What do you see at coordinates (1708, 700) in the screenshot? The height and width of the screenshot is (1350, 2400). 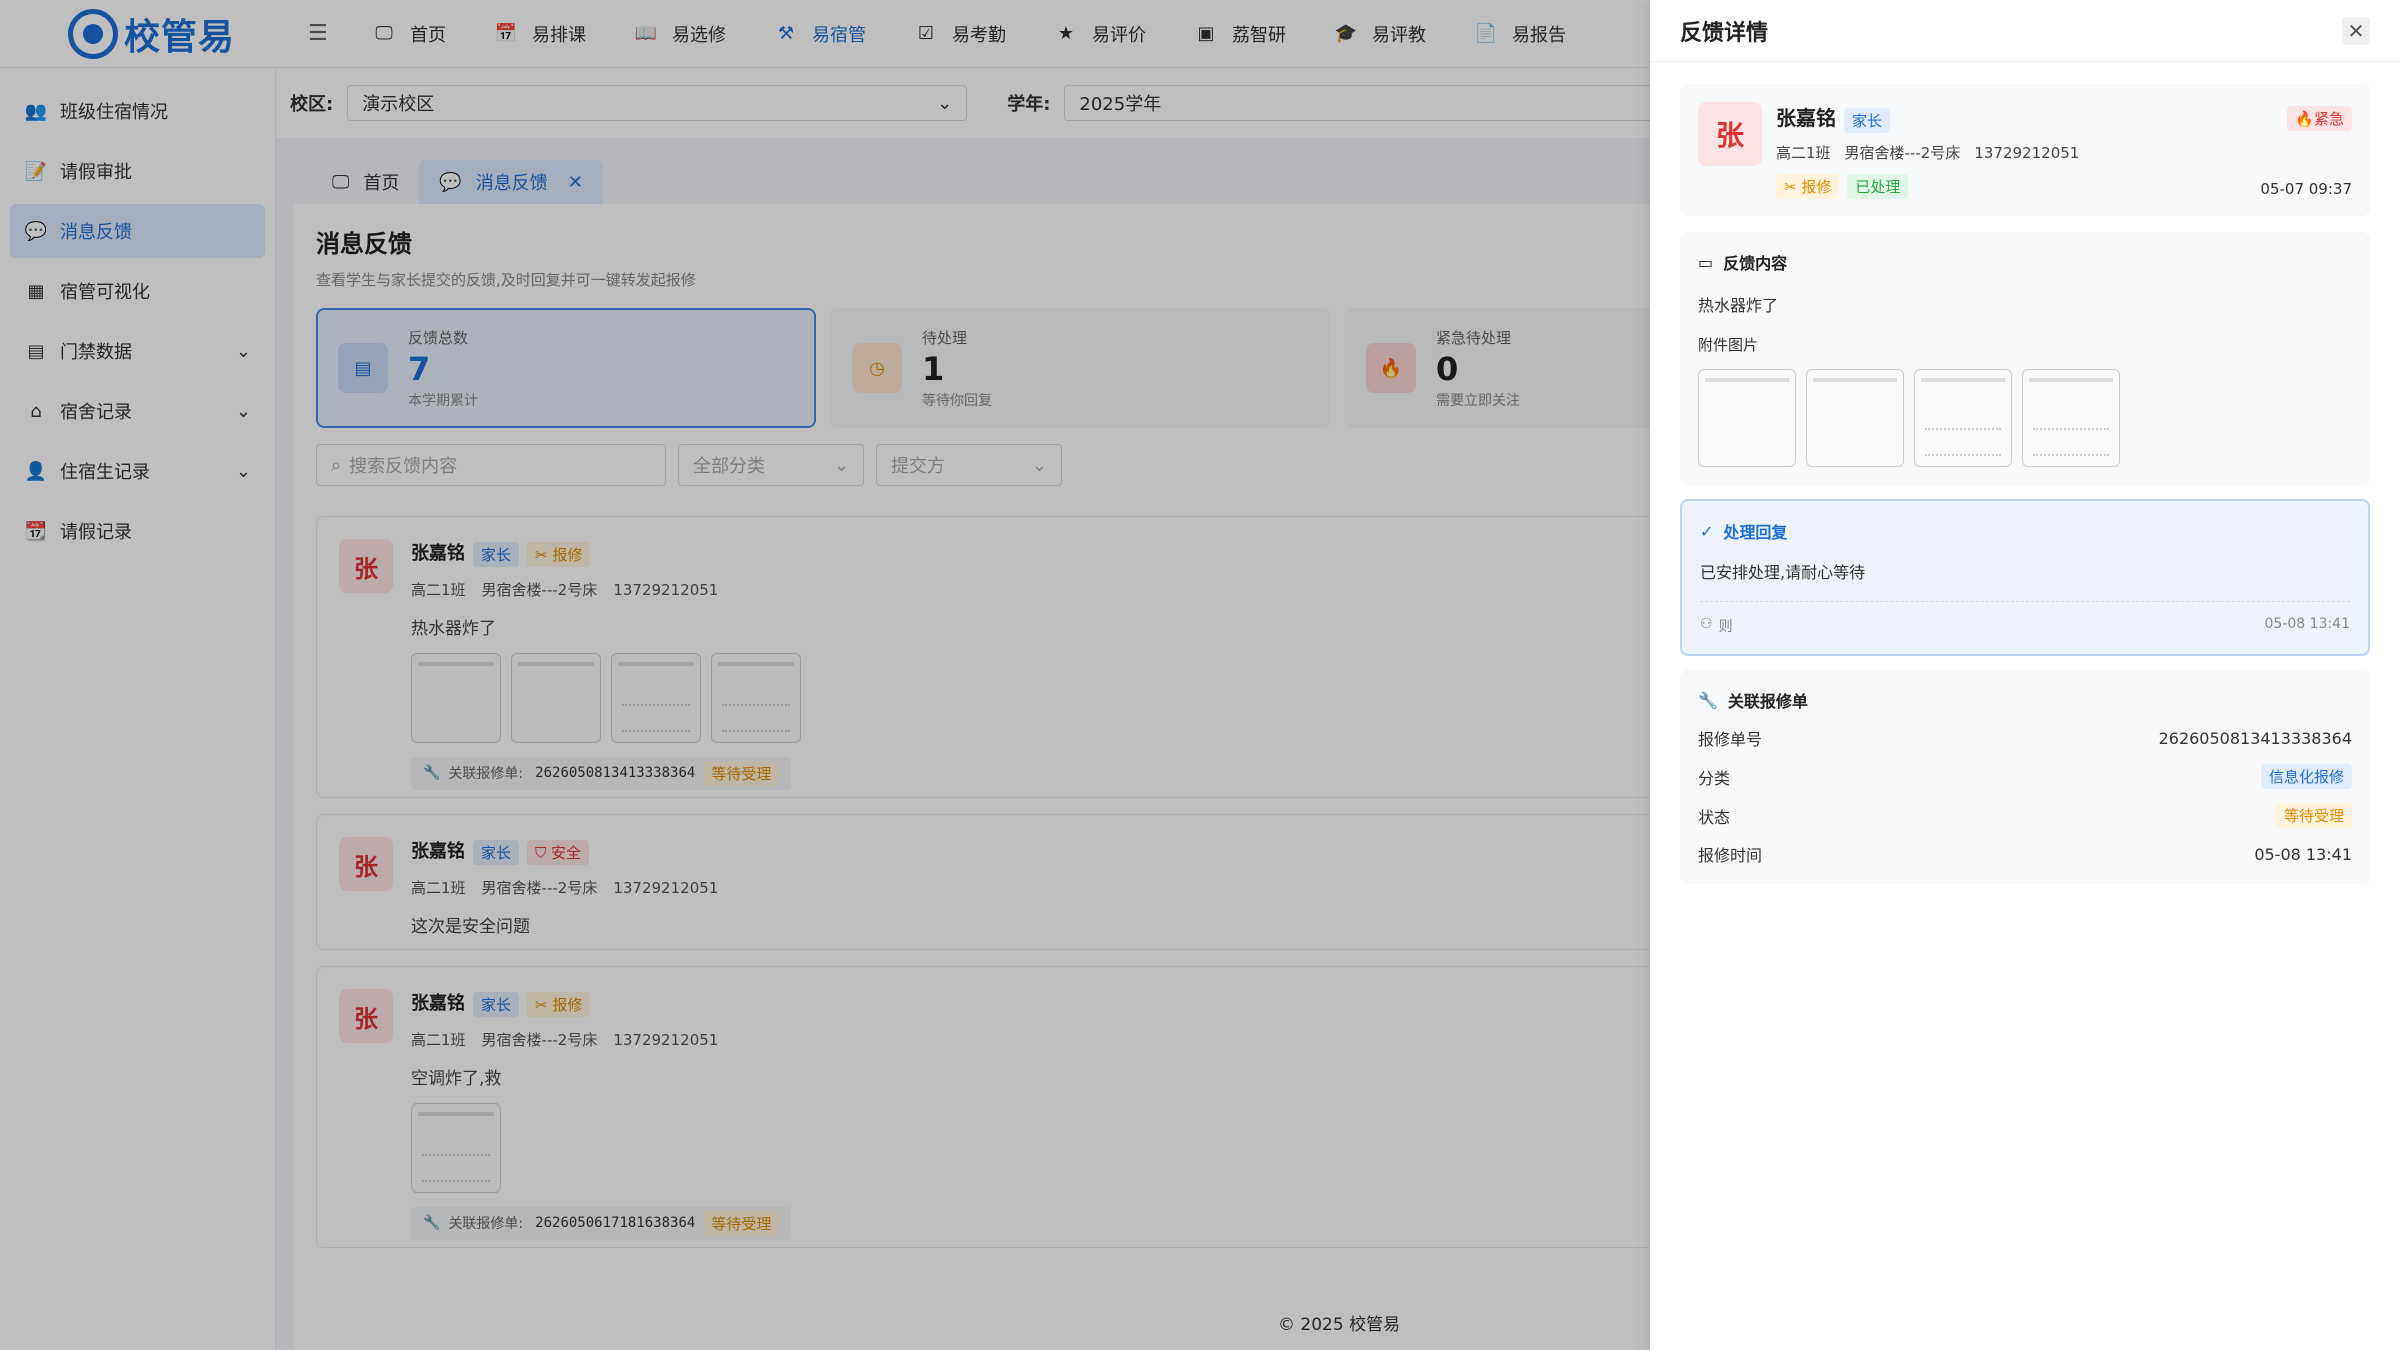 I see `wrench-icon: 🔧` at bounding box center [1708, 700].